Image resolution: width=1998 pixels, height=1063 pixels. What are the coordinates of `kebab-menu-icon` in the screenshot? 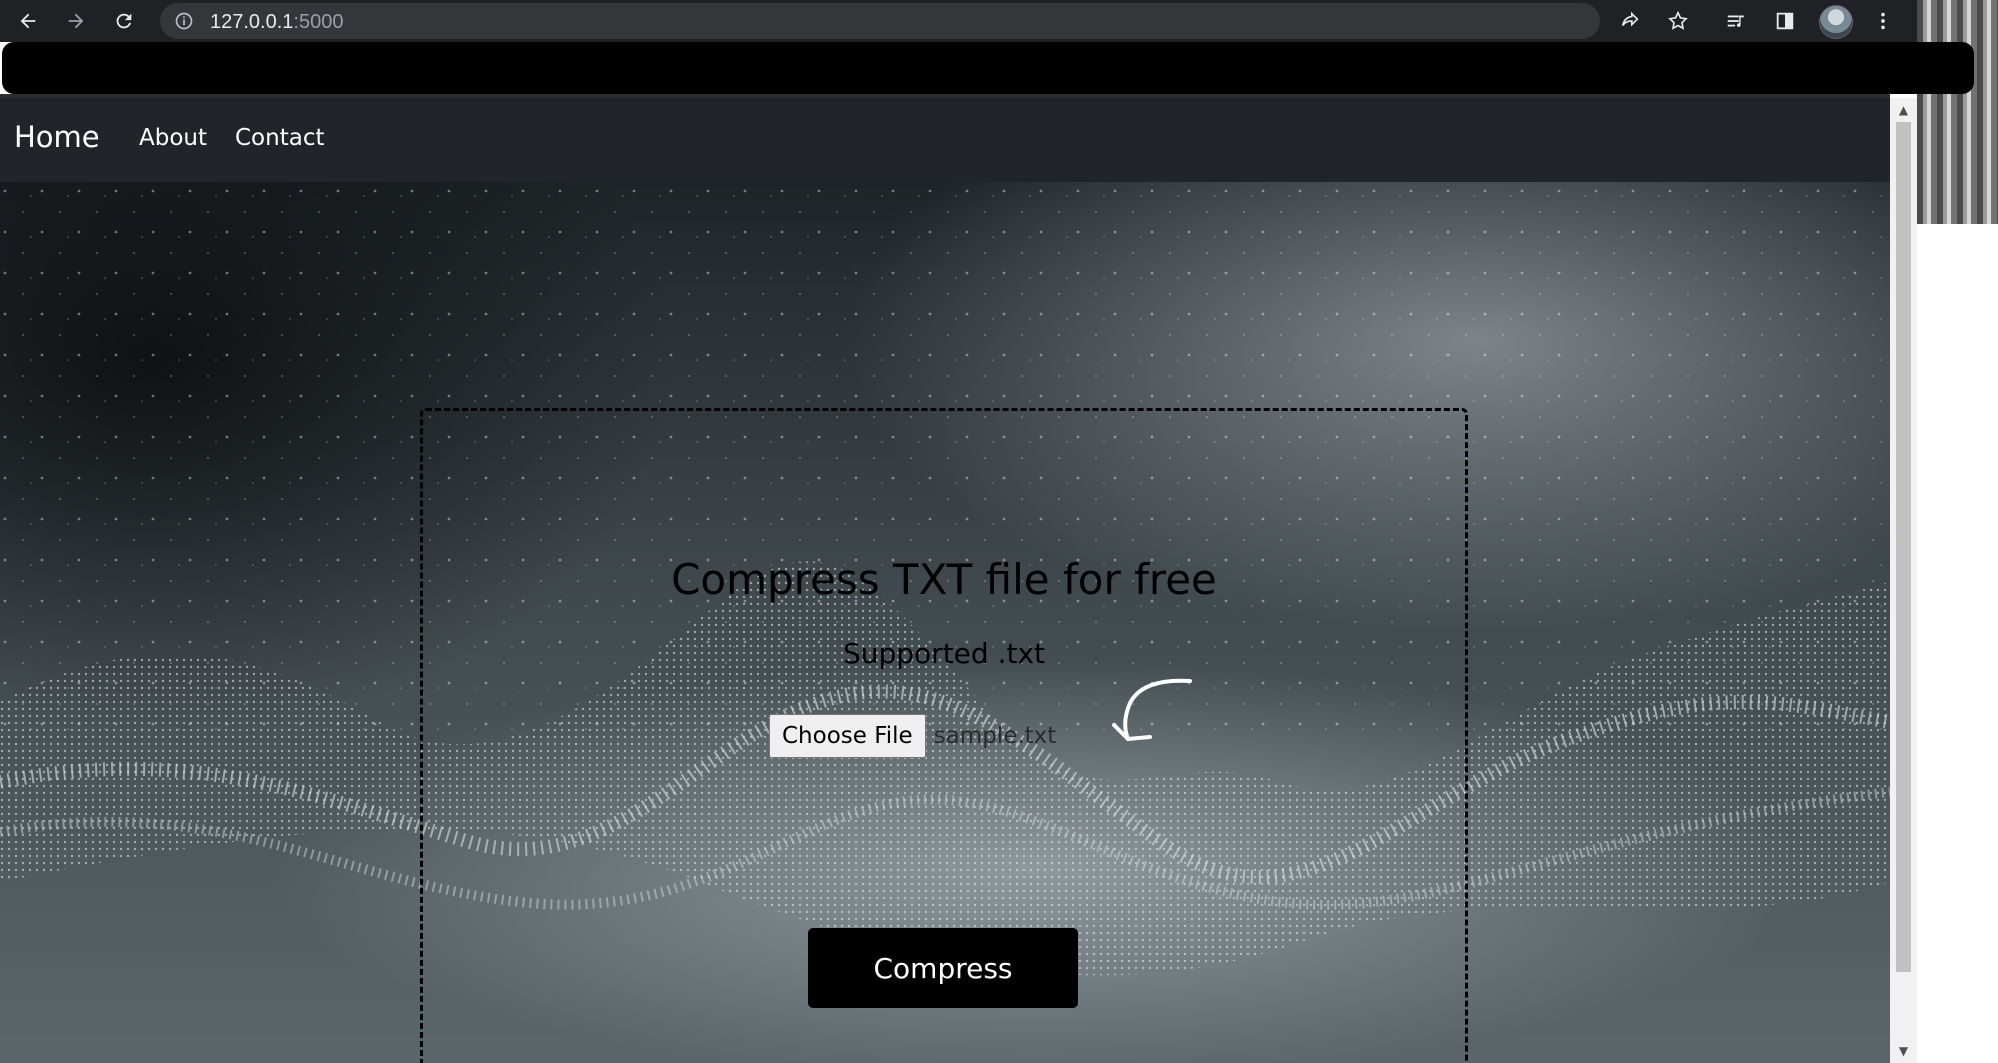 It's located at (1883, 21).